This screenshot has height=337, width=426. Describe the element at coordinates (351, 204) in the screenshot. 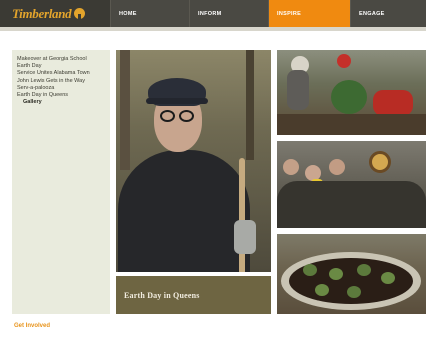

I see `volunteer-group` at that location.